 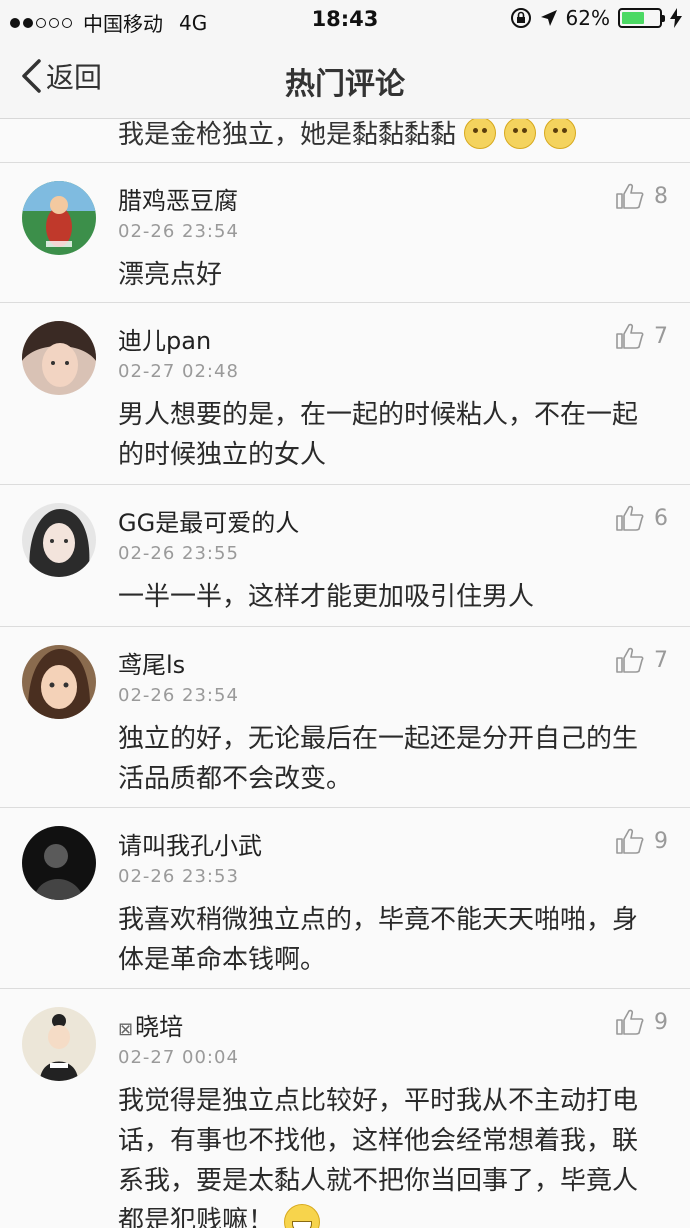 I want to click on status-bar: 中国移动 4G 18:43 62%, so click(x=345, y=20).